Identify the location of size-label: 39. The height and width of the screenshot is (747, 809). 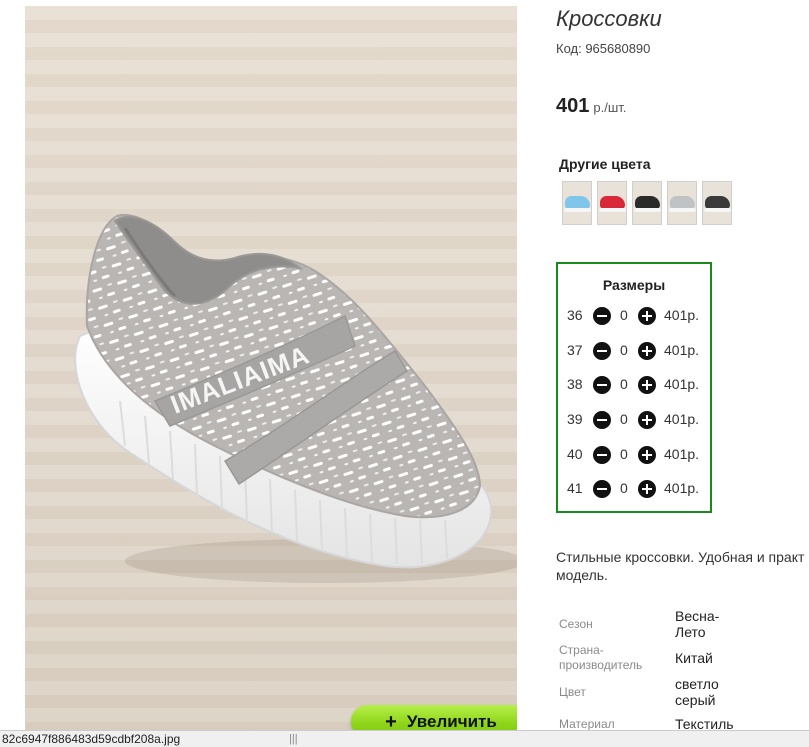
(575, 419).